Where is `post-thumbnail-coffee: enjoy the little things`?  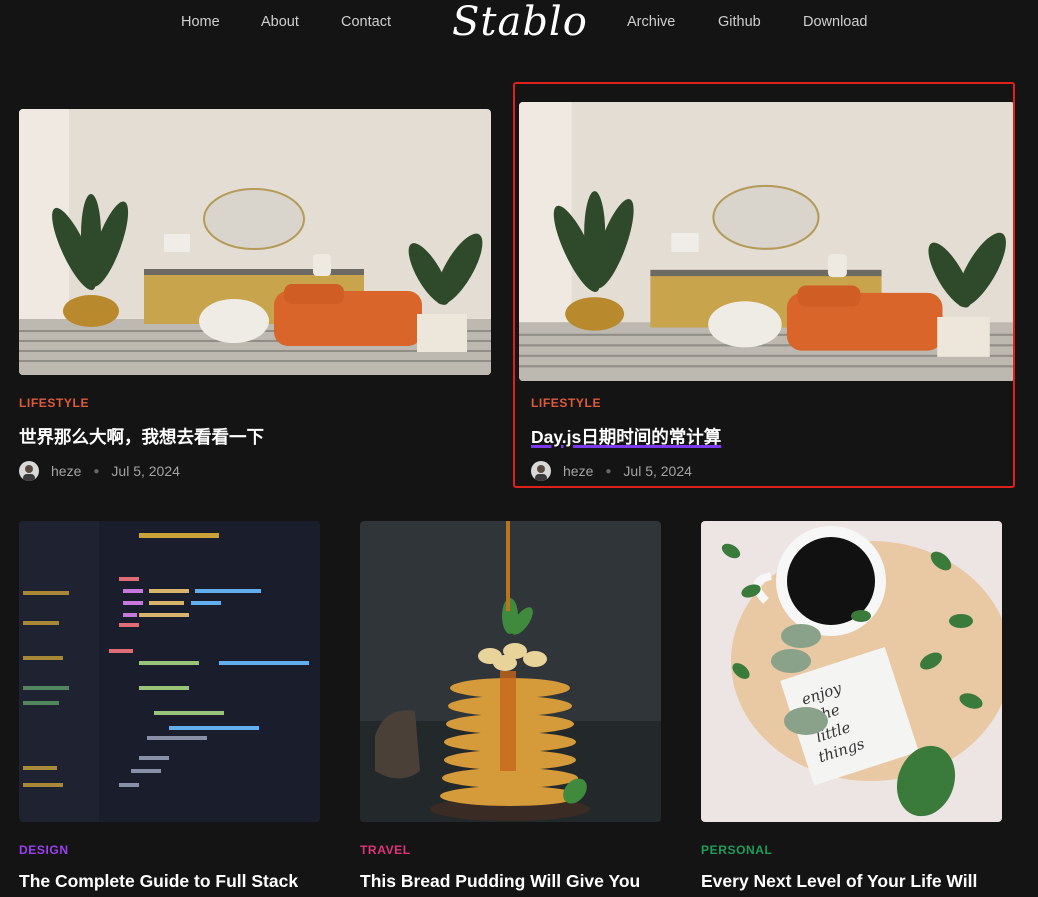
post-thumbnail-coffee: enjoy the little things is located at coordinates (851, 671).